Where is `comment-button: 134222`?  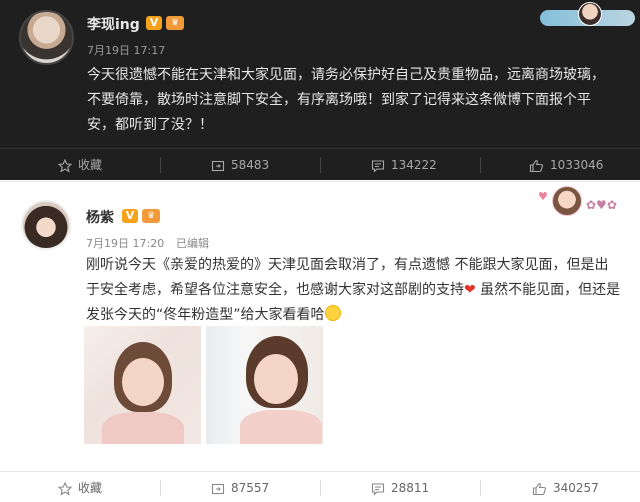
comment-button: 134222 is located at coordinates (404, 165).